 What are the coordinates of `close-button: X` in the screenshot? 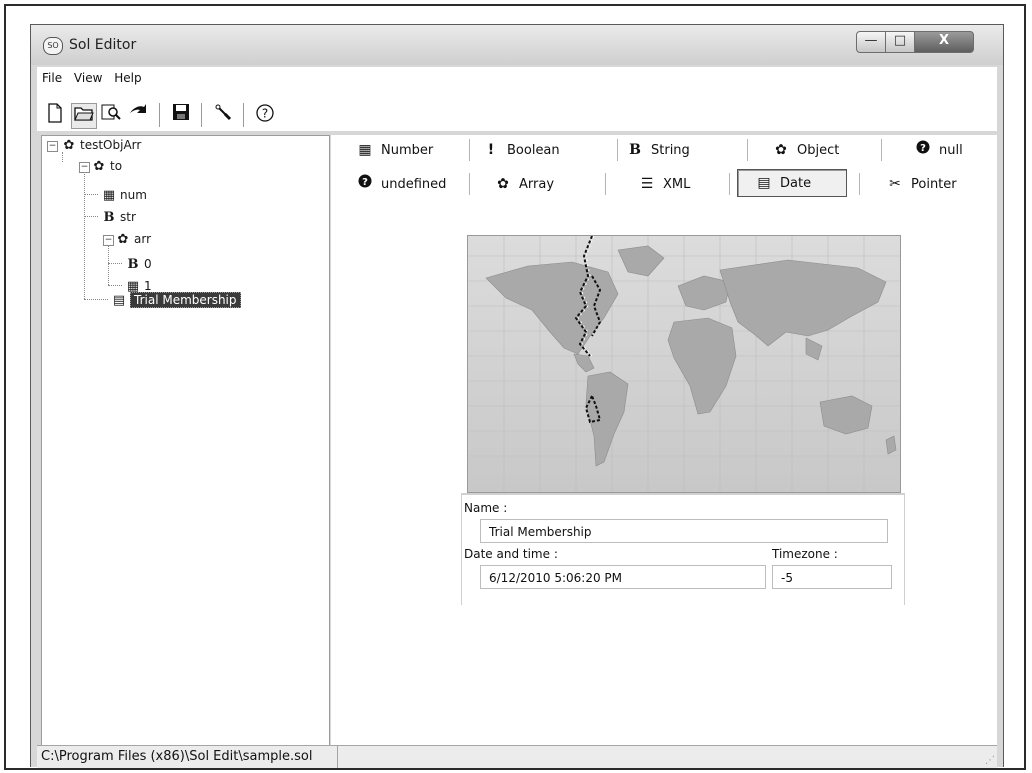 It's located at (944, 42).